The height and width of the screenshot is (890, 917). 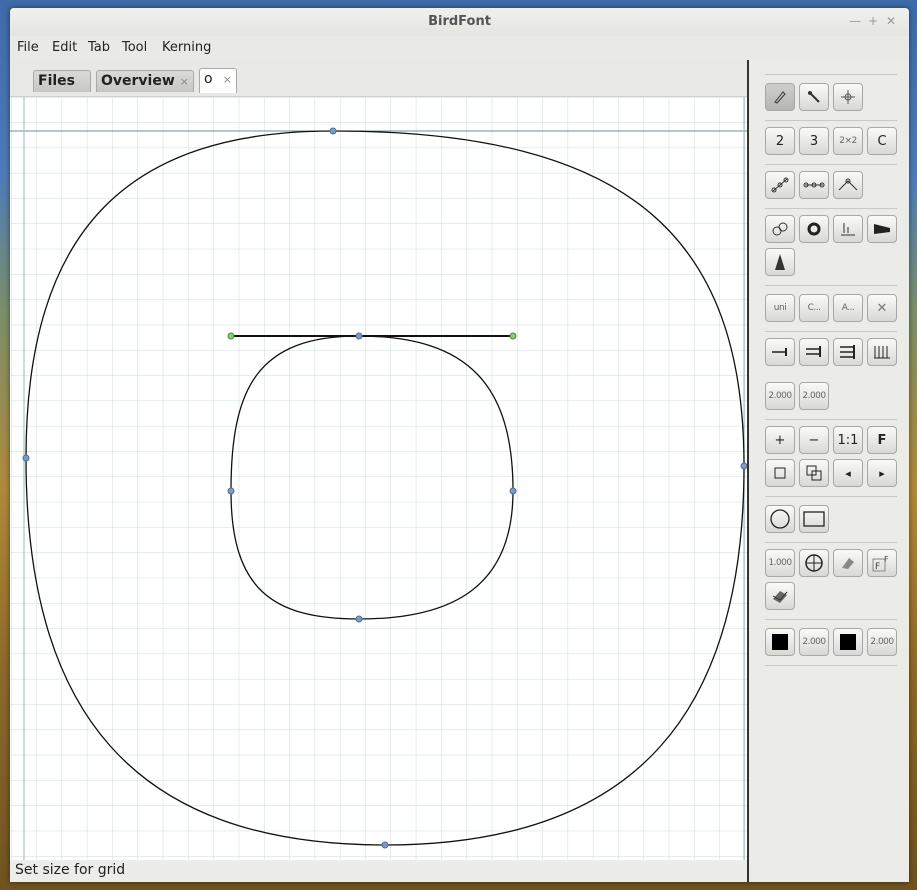 I want to click on tab-overview: Overview ×, so click(x=145, y=81).